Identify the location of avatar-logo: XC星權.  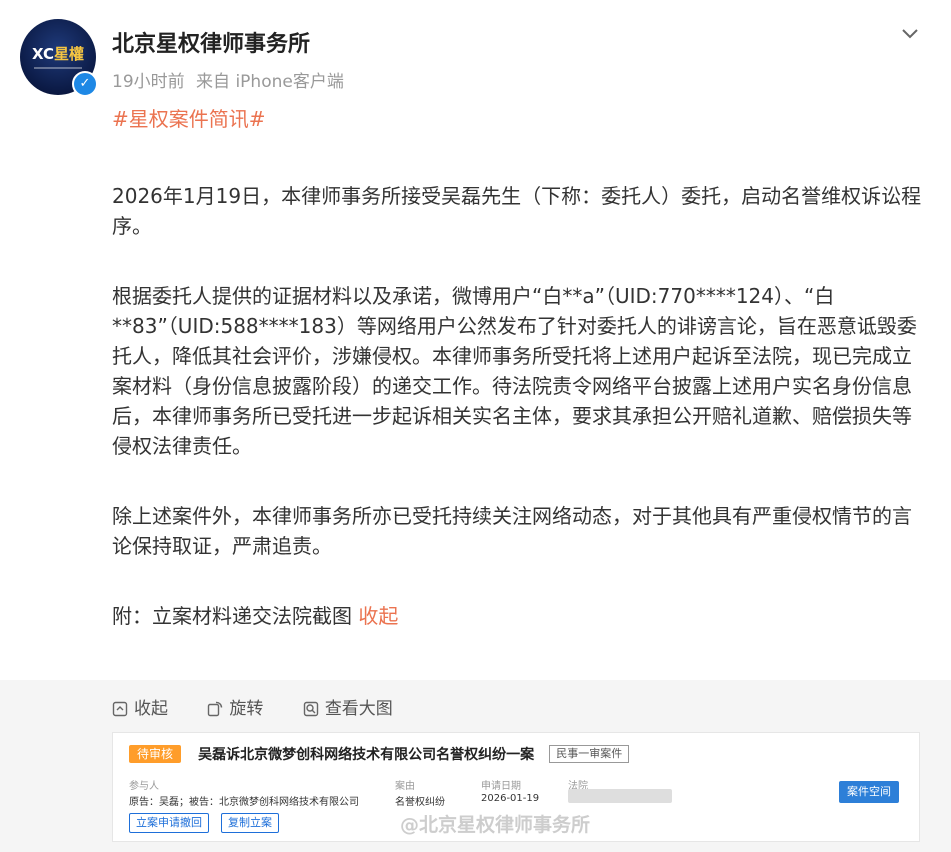
(58, 54).